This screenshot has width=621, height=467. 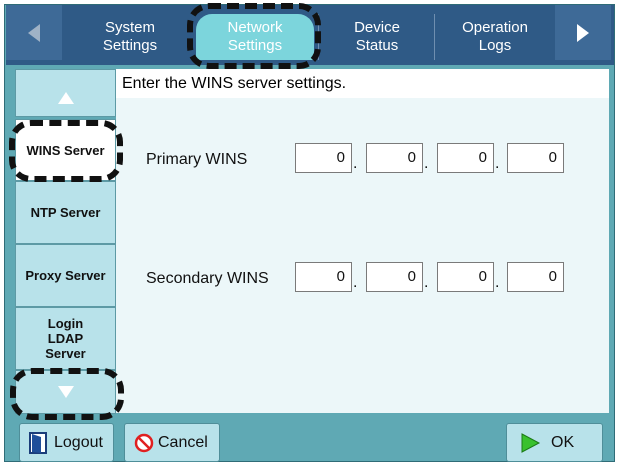 I want to click on left-arrow-icon, so click(x=34, y=32).